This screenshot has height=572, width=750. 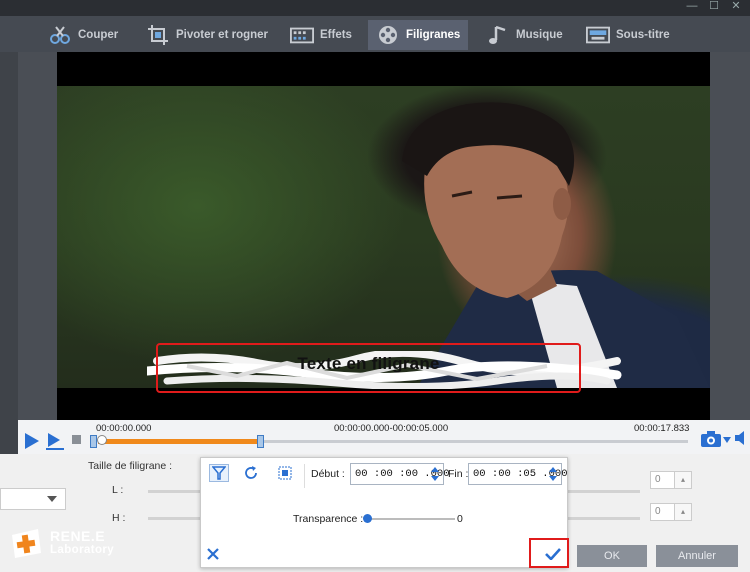 I want to click on tab-rotate-crop: Pivoter et rogner, so click(x=207, y=35).